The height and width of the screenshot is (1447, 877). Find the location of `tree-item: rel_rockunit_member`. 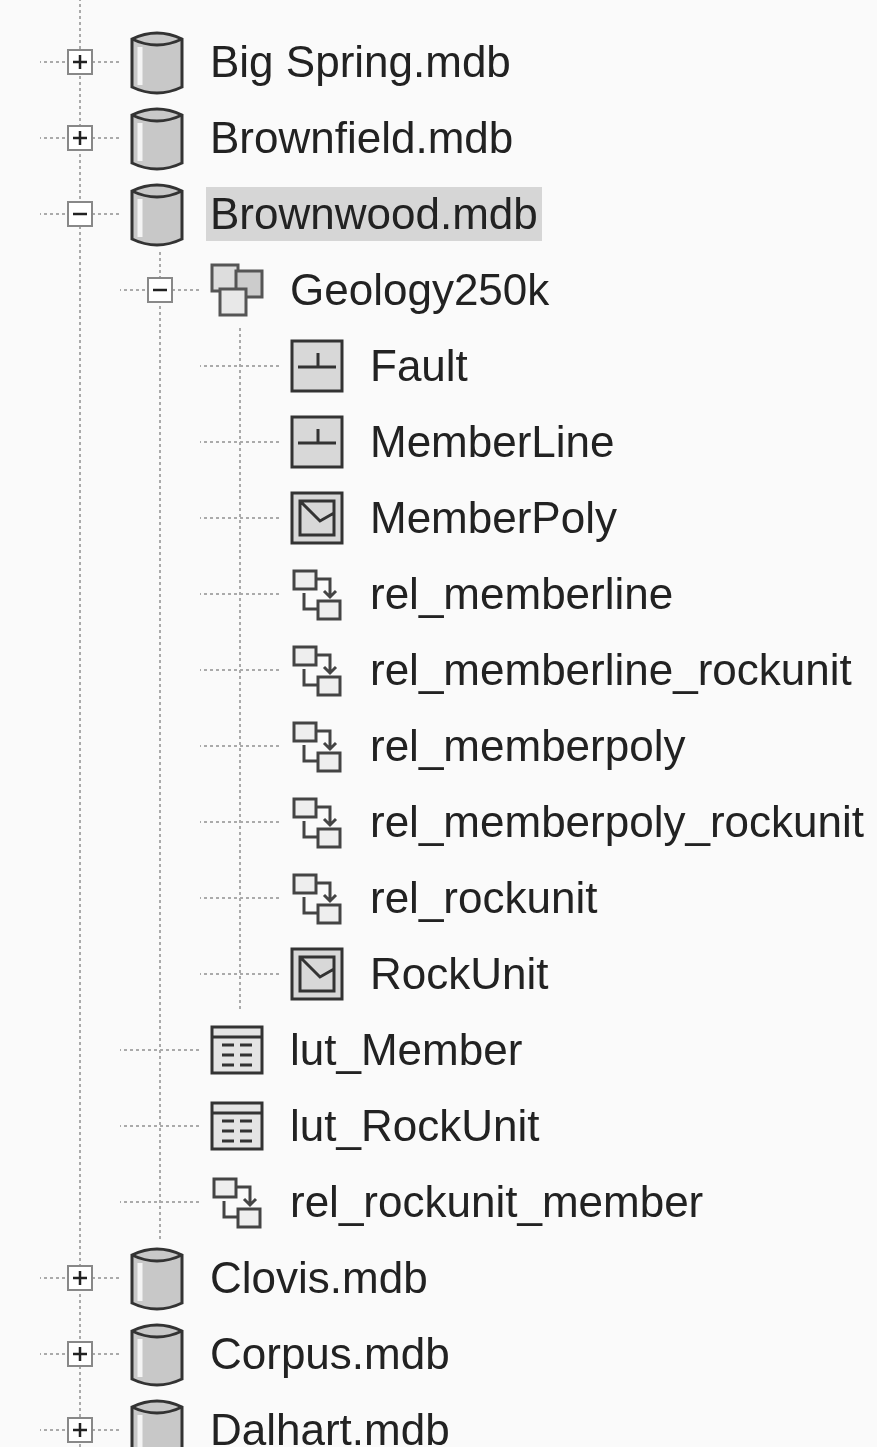

tree-item: rel_rockunit_member is located at coordinates (497, 1202).